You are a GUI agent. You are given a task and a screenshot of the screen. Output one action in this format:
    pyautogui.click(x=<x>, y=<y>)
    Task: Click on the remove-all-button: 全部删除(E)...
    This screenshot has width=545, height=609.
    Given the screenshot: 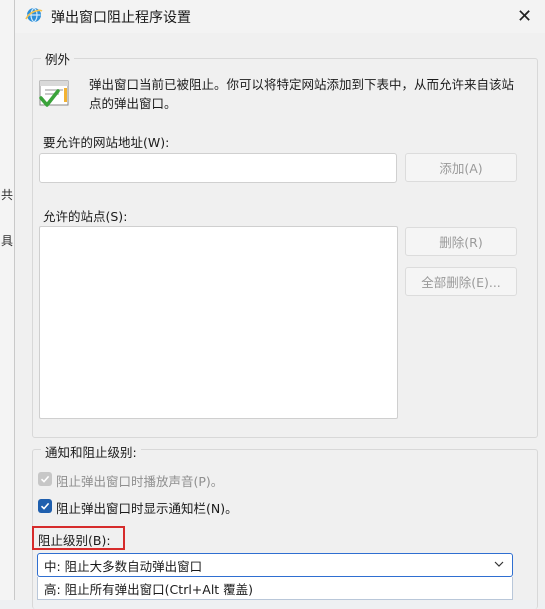 What is the action you would take?
    pyautogui.click(x=461, y=281)
    